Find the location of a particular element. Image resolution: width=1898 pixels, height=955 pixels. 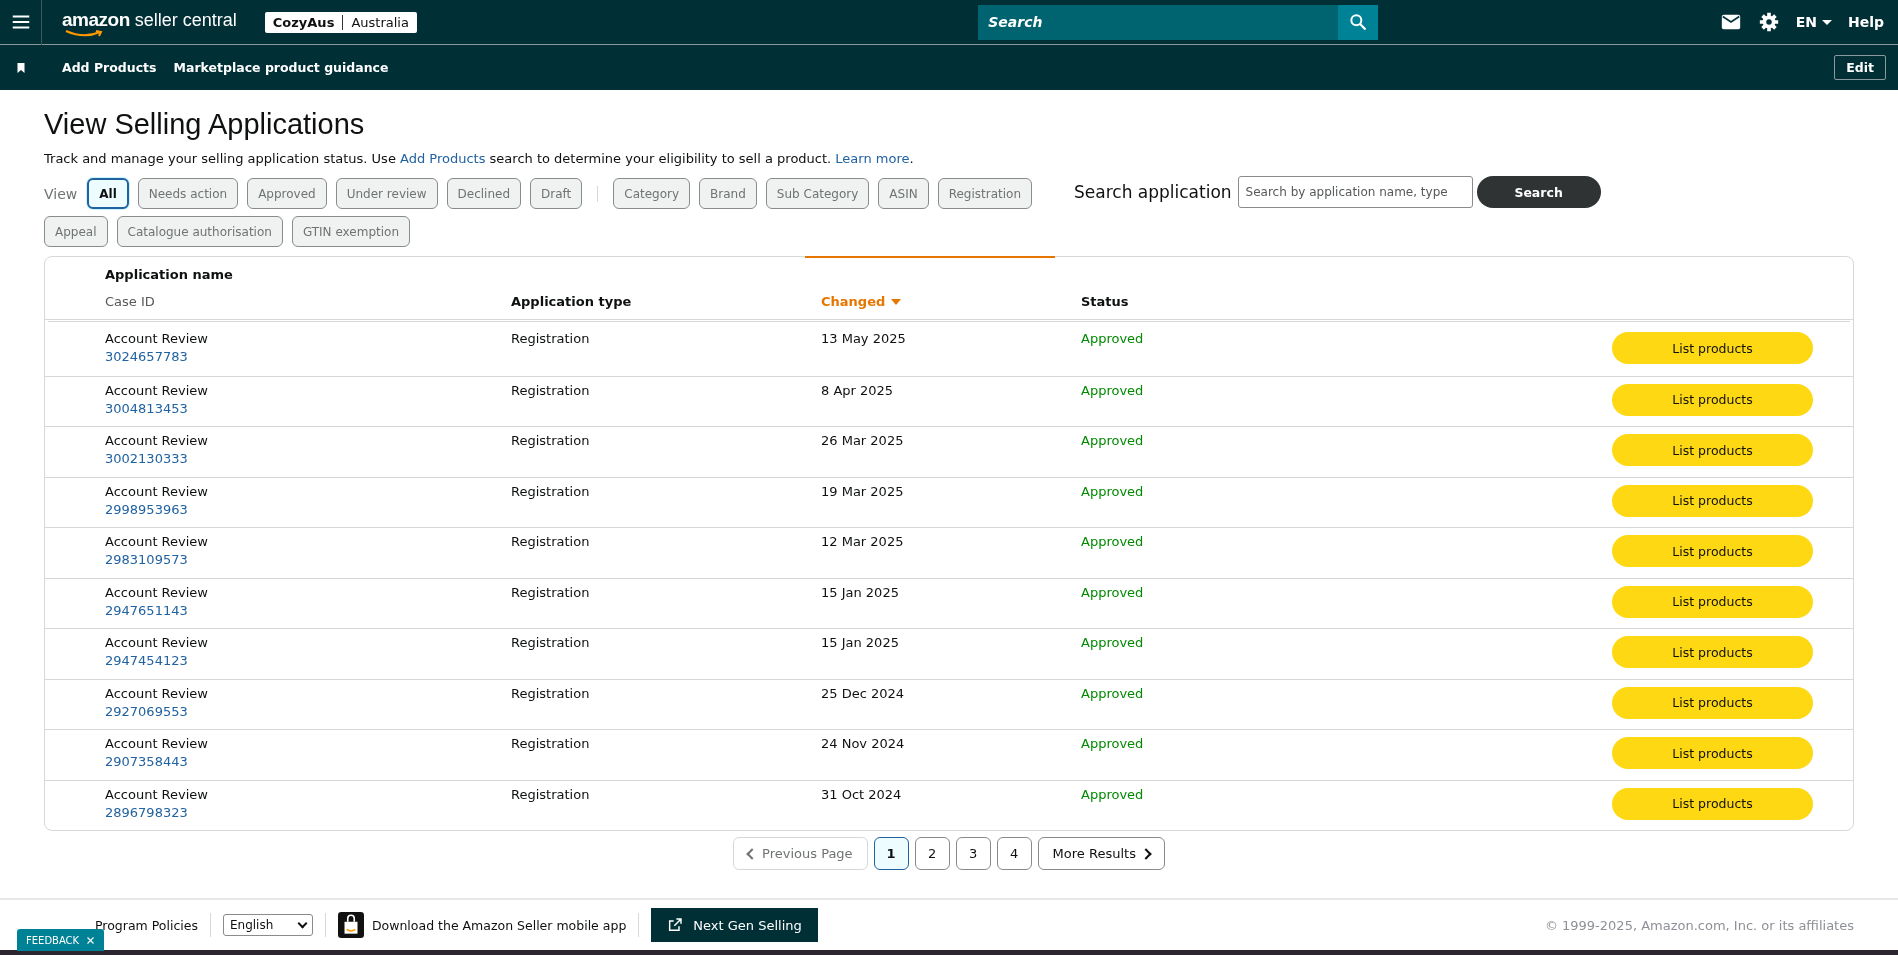

app-download-link: Download the Amazon Seller mobile app is located at coordinates (482, 925).